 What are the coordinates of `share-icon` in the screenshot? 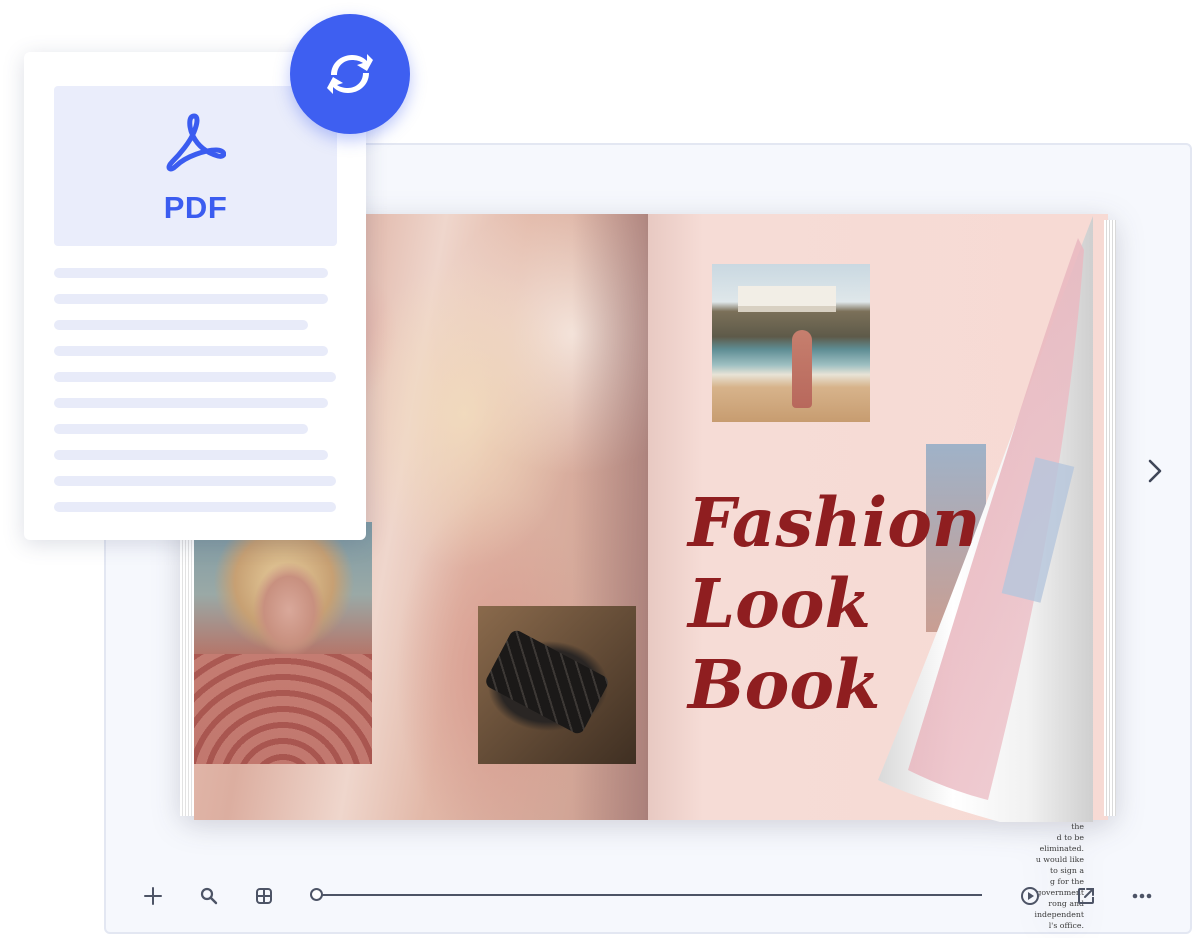 It's located at (1086, 896).